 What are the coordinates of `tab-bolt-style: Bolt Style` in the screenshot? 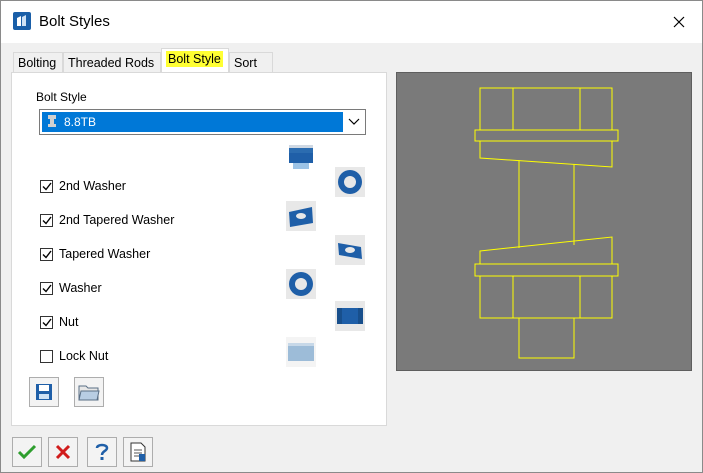 It's located at (195, 60).